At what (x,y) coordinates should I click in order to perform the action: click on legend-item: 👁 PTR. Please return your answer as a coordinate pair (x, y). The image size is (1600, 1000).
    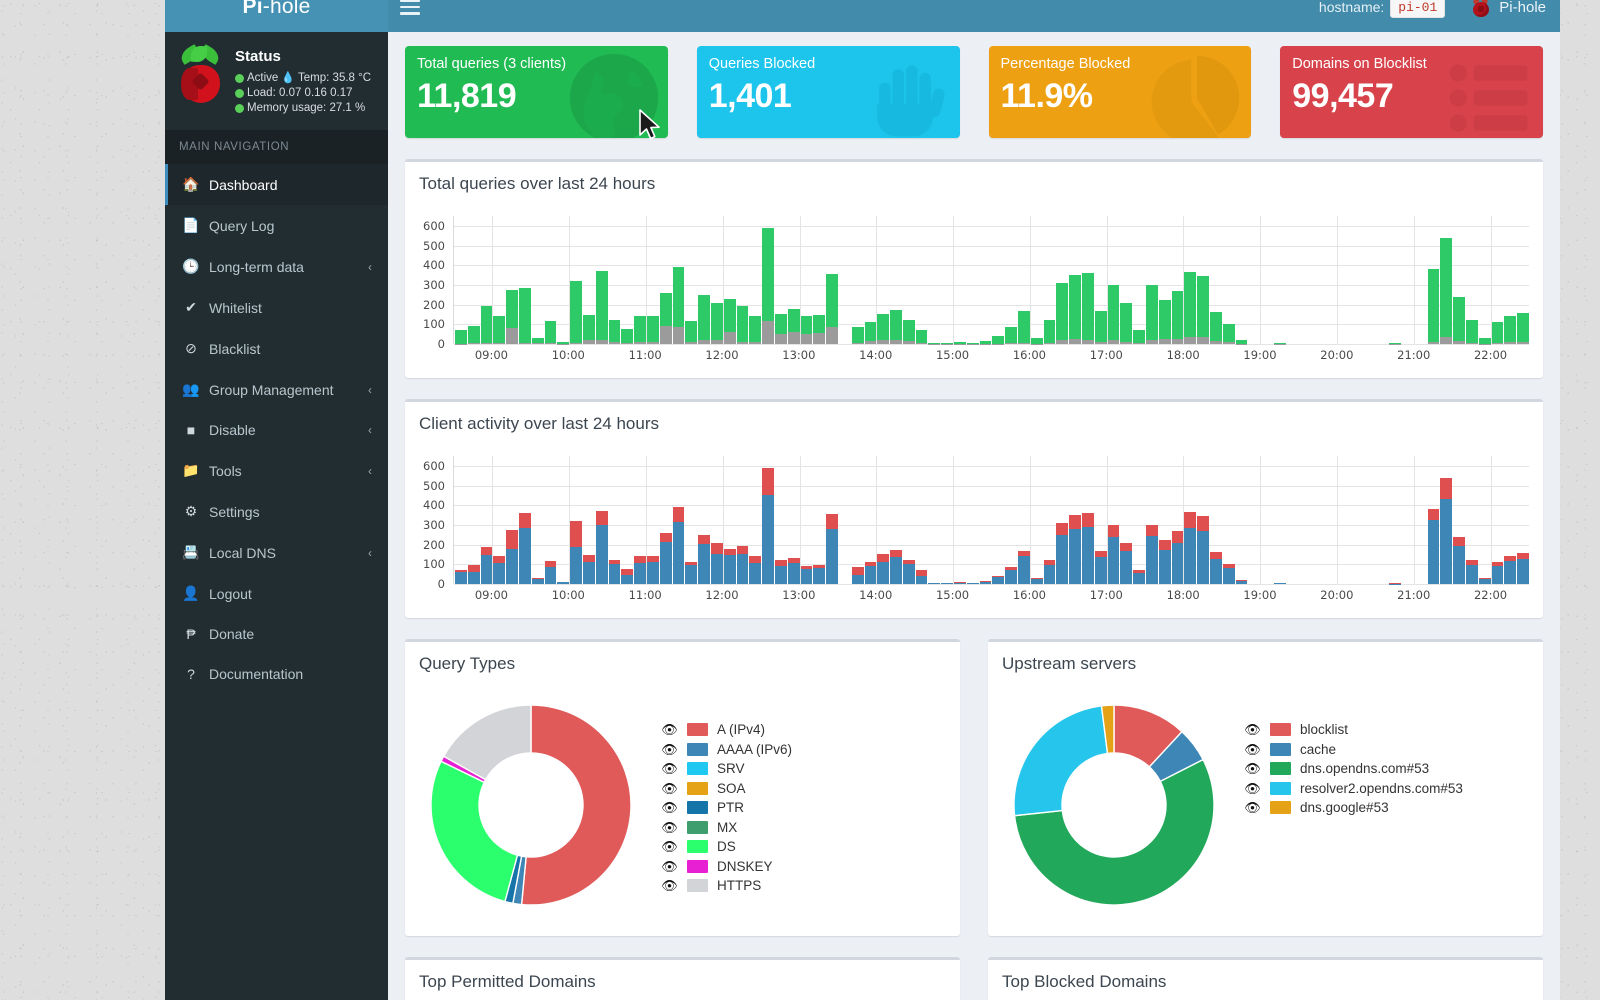
    Looking at the image, I should click on (807, 808).